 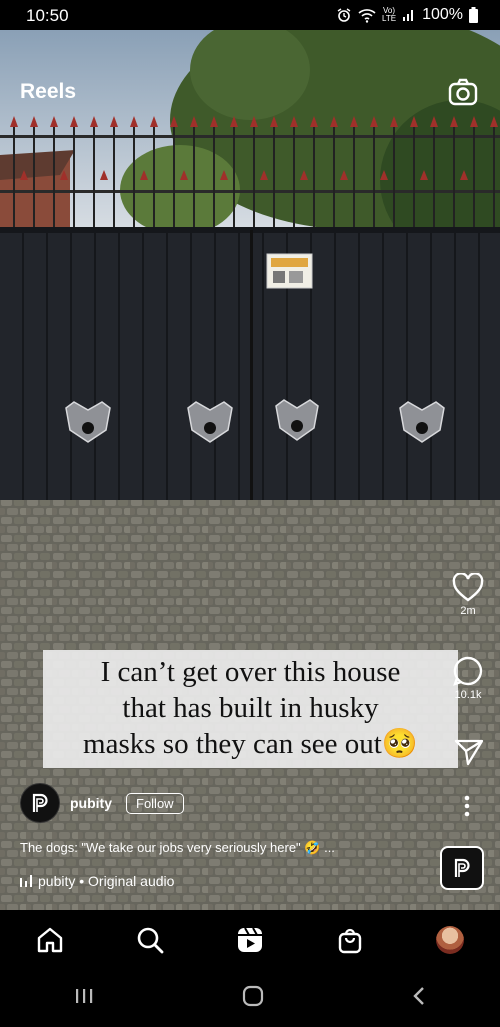 I want to click on like-button: 2m, so click(x=468, y=595).